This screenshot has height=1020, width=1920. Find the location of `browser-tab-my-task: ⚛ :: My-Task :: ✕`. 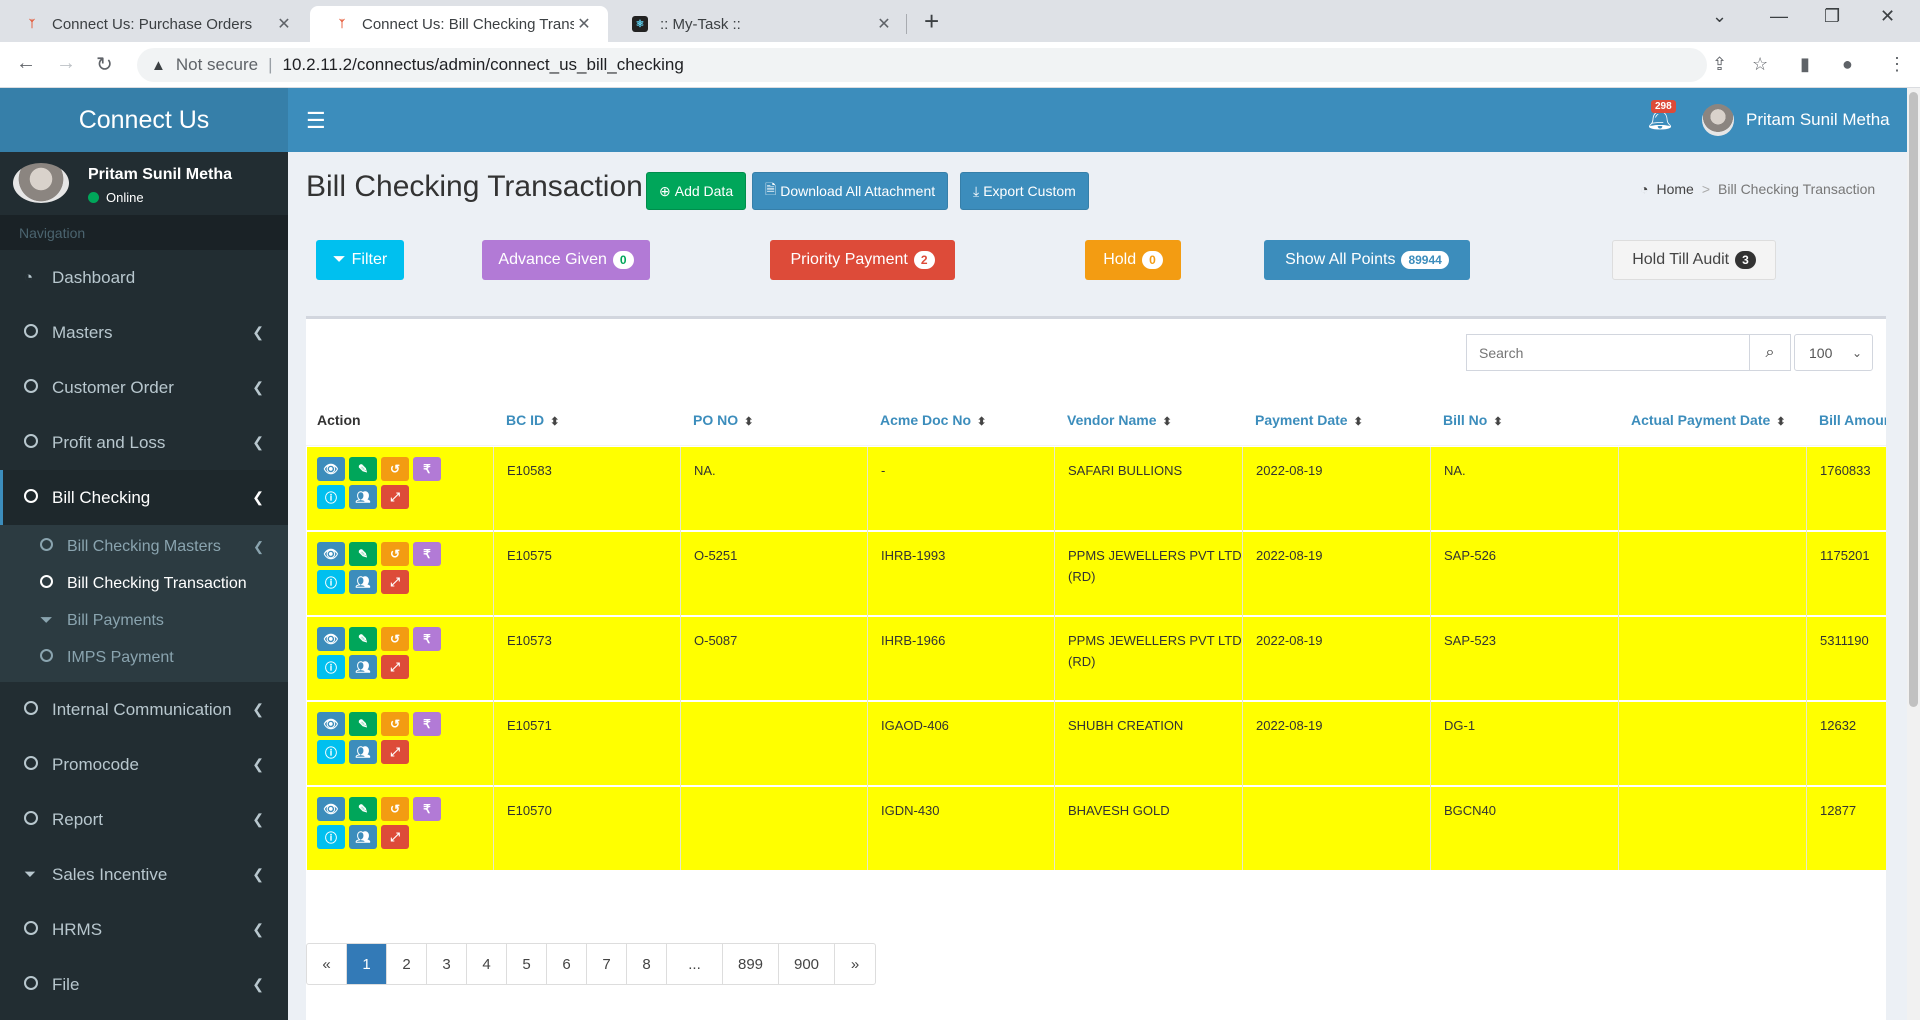

browser-tab-my-task: ⚛ :: My-Task :: ✕ is located at coordinates (758, 24).